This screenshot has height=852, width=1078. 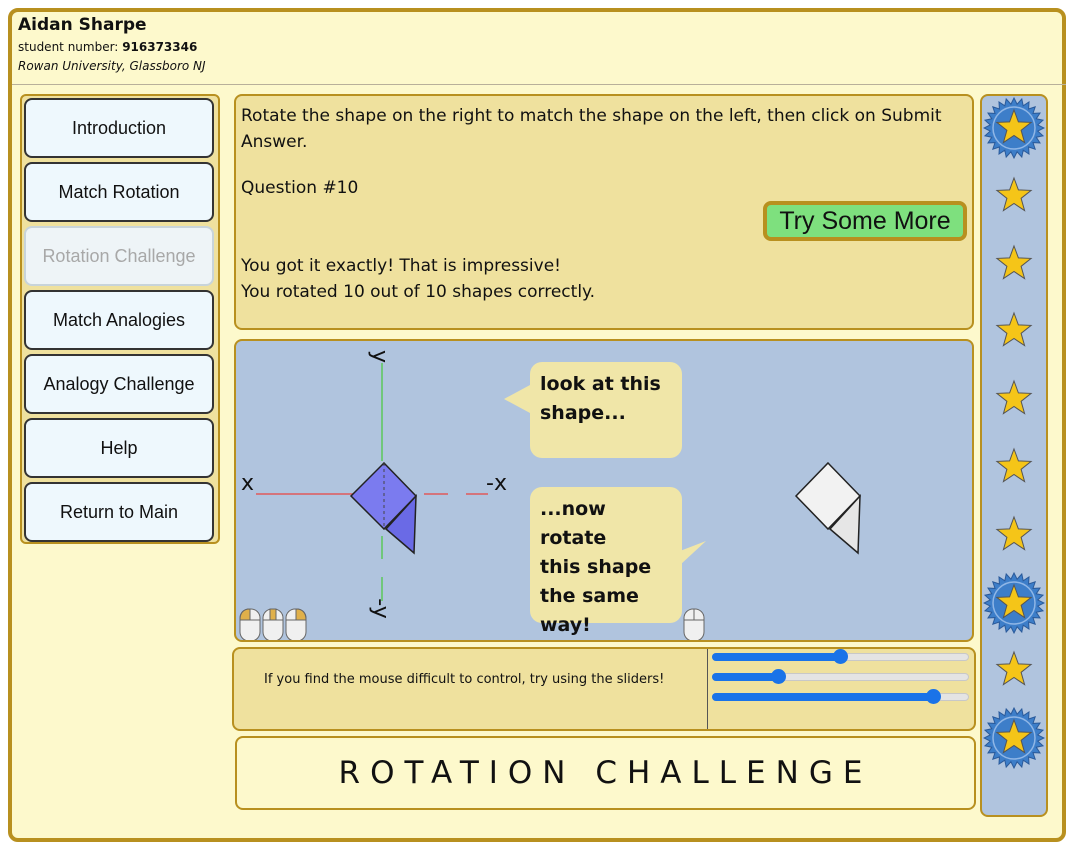 I want to click on axis-label-neg-x: -x, so click(x=496, y=483).